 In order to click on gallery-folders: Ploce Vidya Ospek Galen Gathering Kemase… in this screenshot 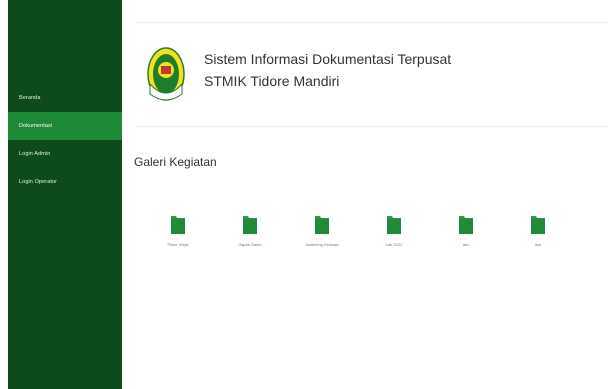, I will do `click(358, 230)`.